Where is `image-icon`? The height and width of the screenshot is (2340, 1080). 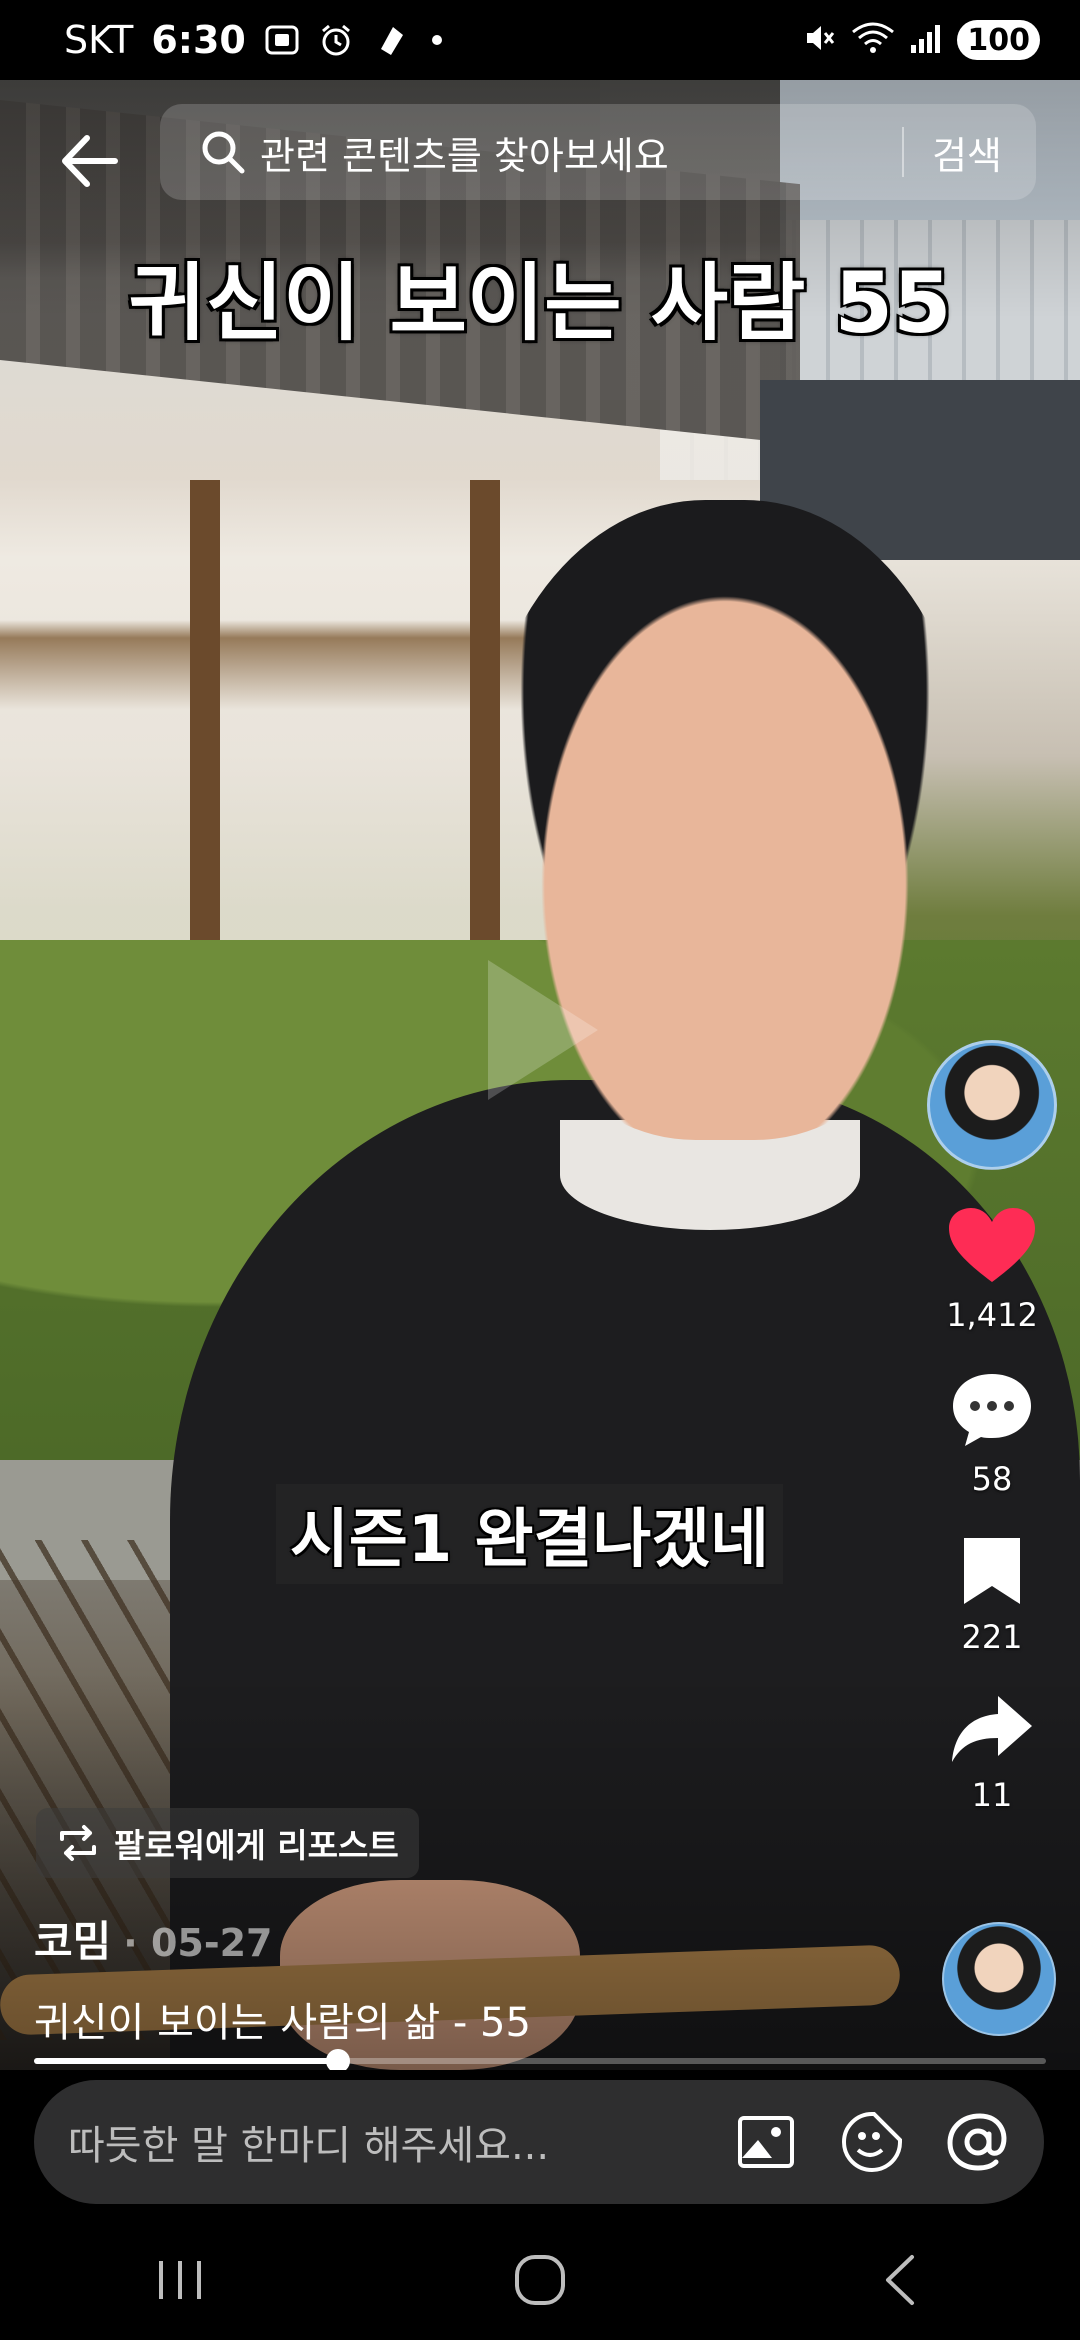
image-icon is located at coordinates (766, 2142).